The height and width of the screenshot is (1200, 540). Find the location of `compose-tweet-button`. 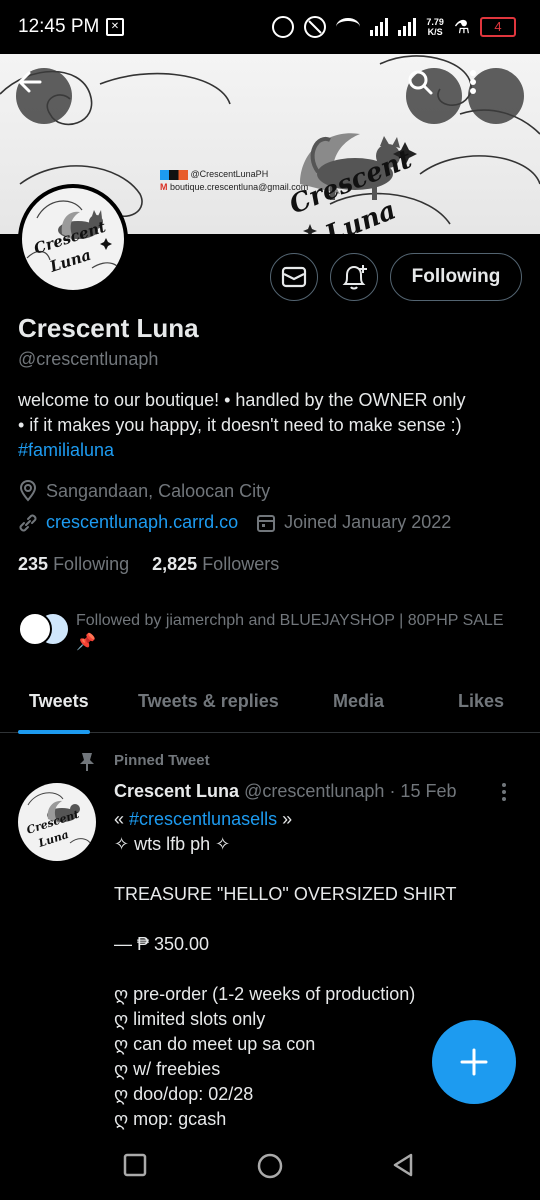

compose-tweet-button is located at coordinates (474, 1062).